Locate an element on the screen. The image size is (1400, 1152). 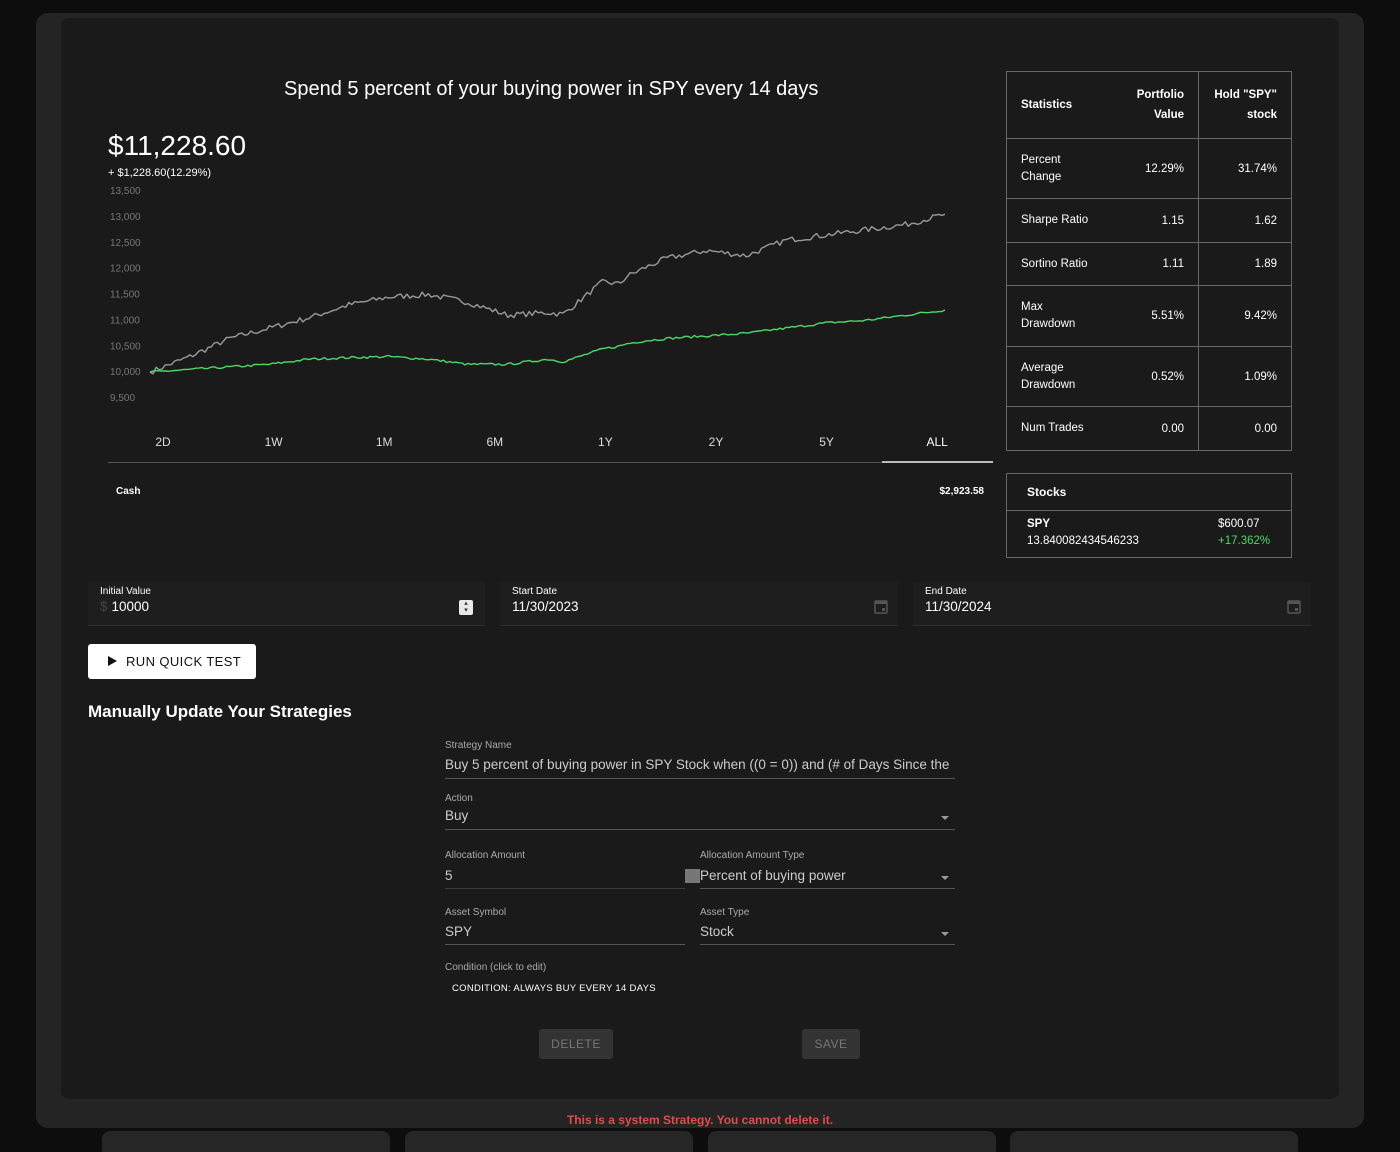
strategy-name-label: Strategy Name is located at coordinates (478, 745).